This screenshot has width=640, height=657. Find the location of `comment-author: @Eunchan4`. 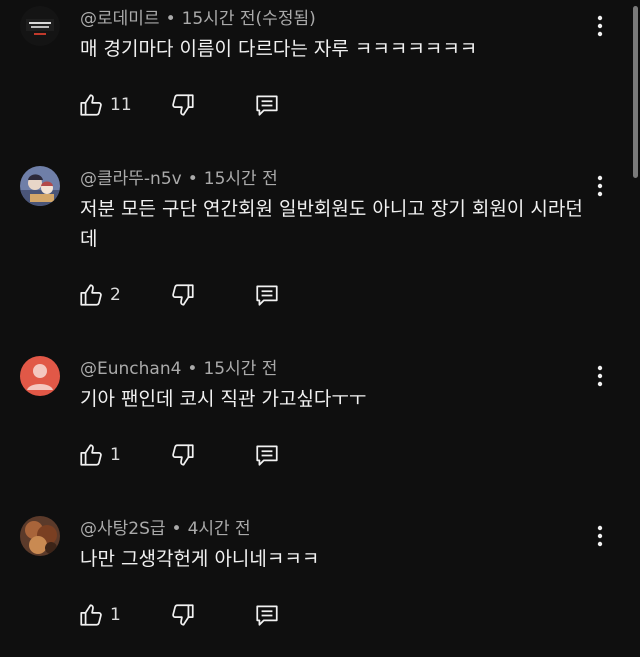

comment-author: @Eunchan4 is located at coordinates (130, 369).